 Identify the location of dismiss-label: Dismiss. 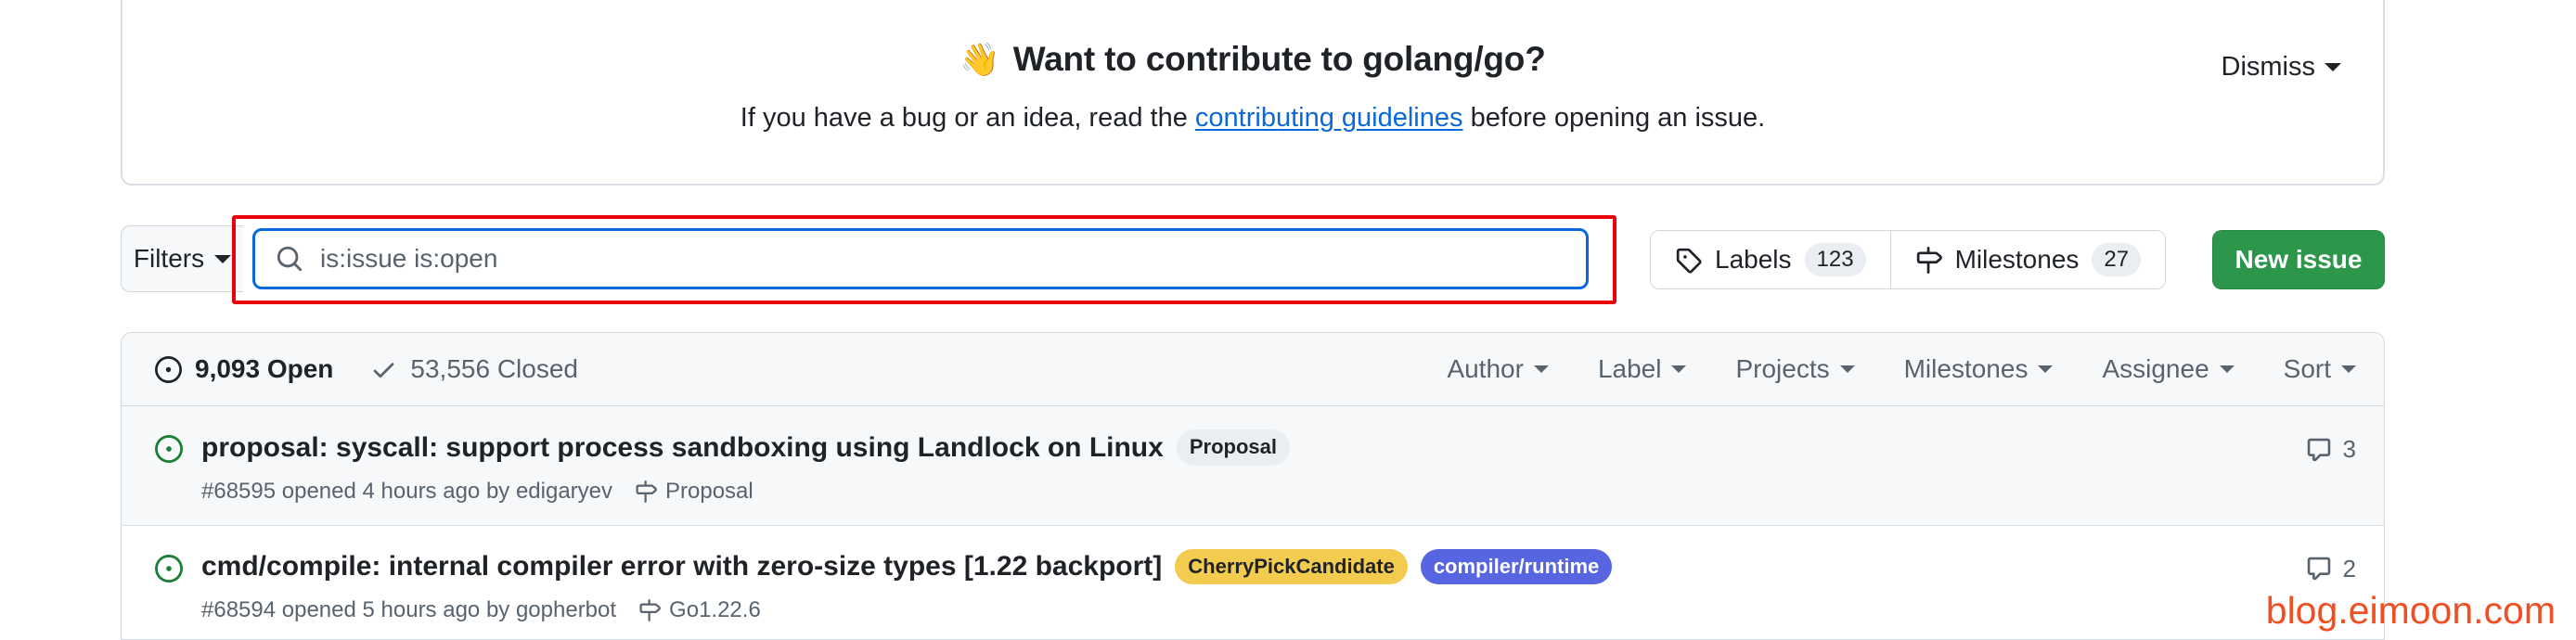
(2269, 67).